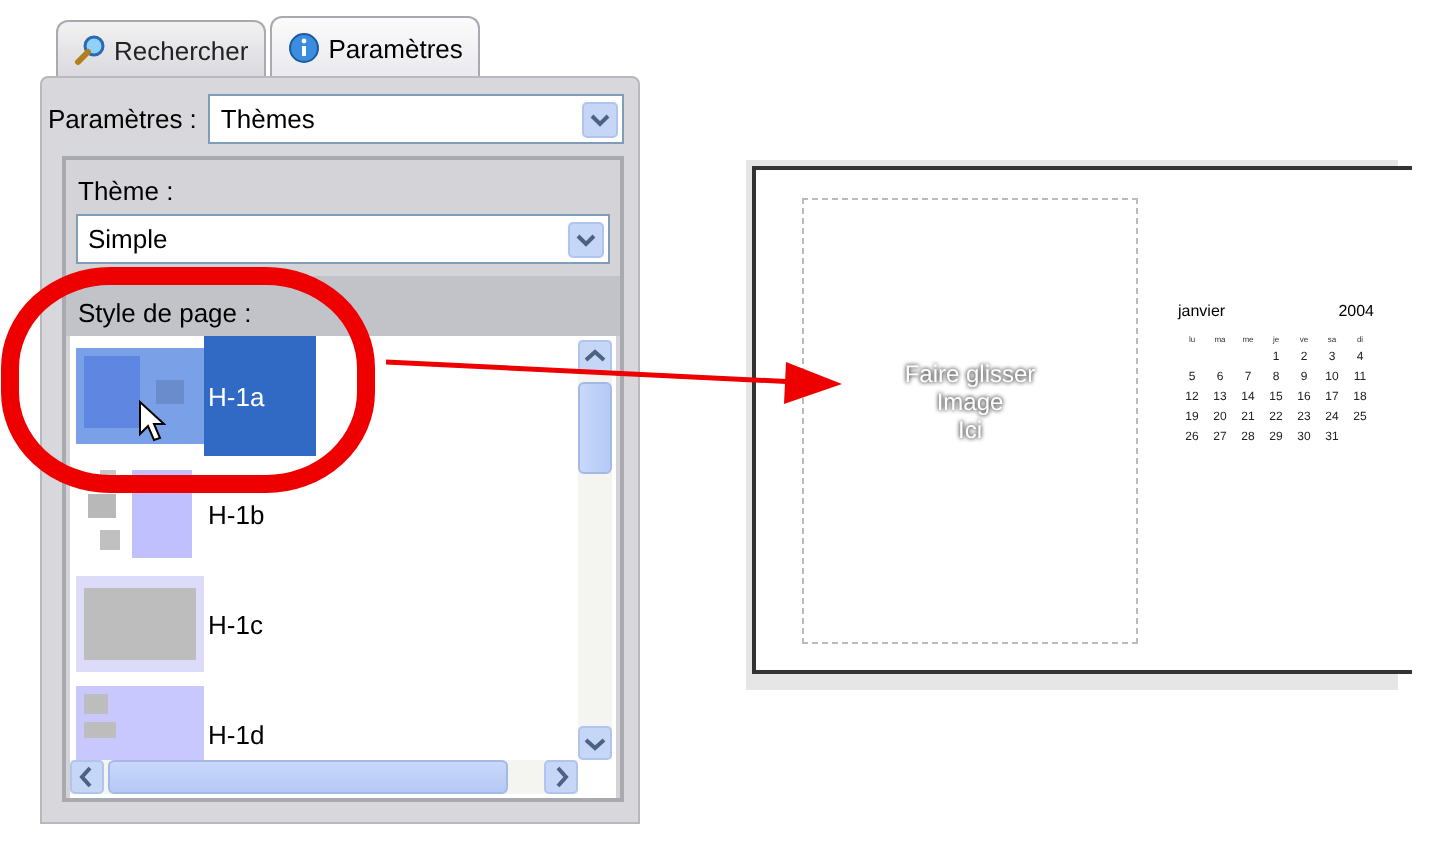 This screenshot has height=862, width=1438. What do you see at coordinates (1356, 311) in the screenshot?
I see `calendar-year: 2004` at bounding box center [1356, 311].